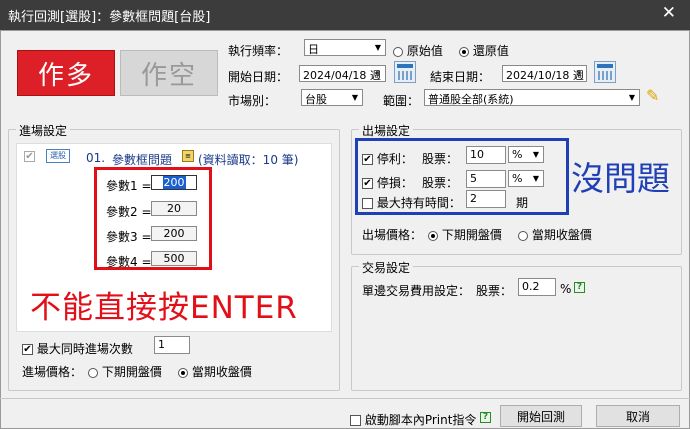 Image resolution: width=690 pixels, height=429 pixels. I want to click on start-backtest-button: 開始回測, so click(541, 416).